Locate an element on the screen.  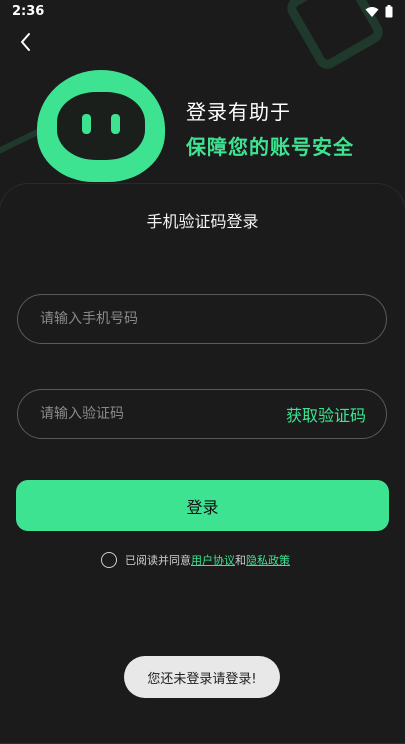
wifi-icon is located at coordinates (372, 11).